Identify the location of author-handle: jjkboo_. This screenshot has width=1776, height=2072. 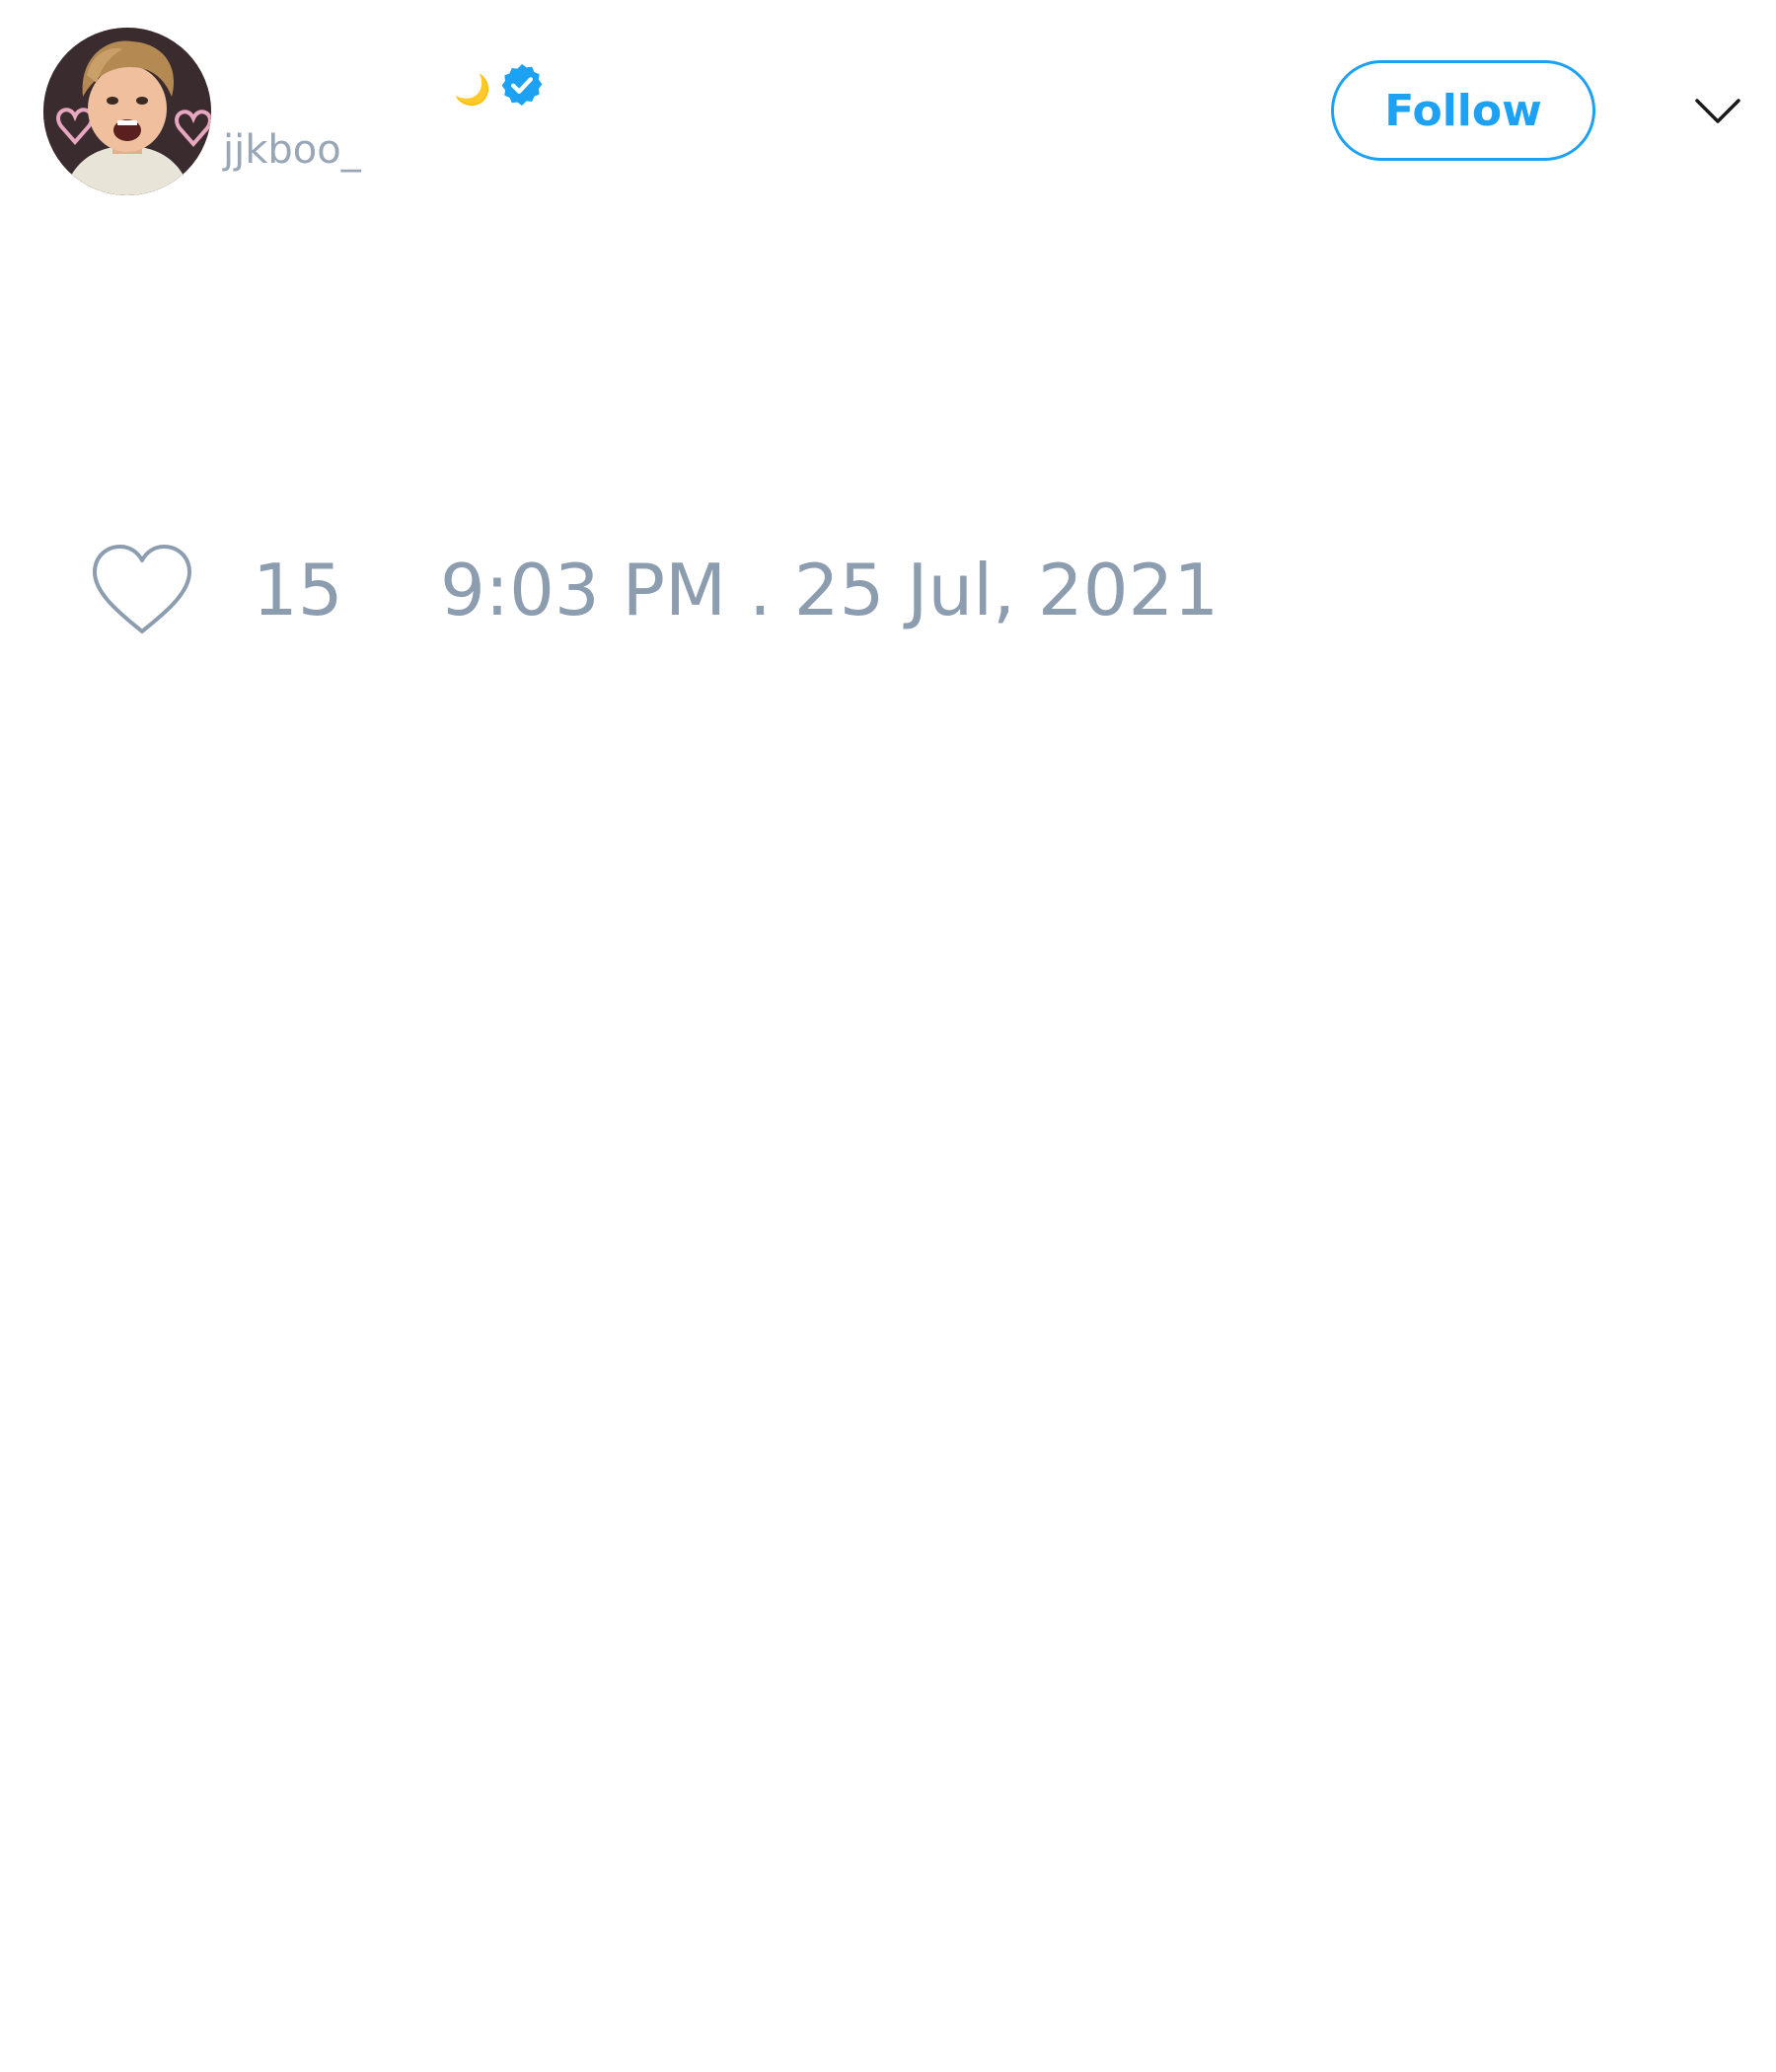
(292, 150).